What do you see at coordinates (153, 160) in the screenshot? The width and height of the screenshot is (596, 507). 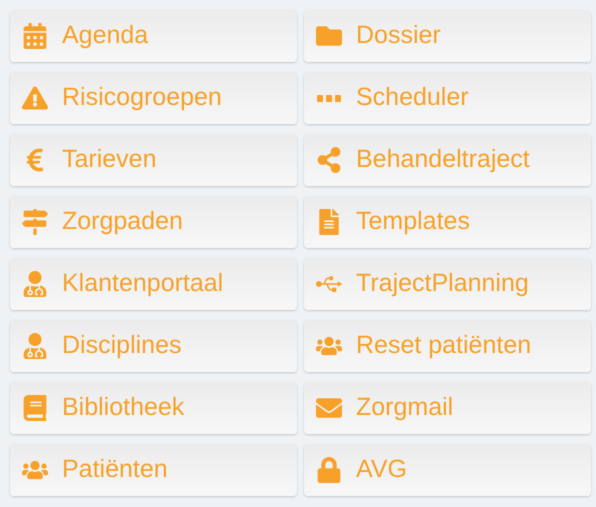 I see `menu-button: Tarieven` at bounding box center [153, 160].